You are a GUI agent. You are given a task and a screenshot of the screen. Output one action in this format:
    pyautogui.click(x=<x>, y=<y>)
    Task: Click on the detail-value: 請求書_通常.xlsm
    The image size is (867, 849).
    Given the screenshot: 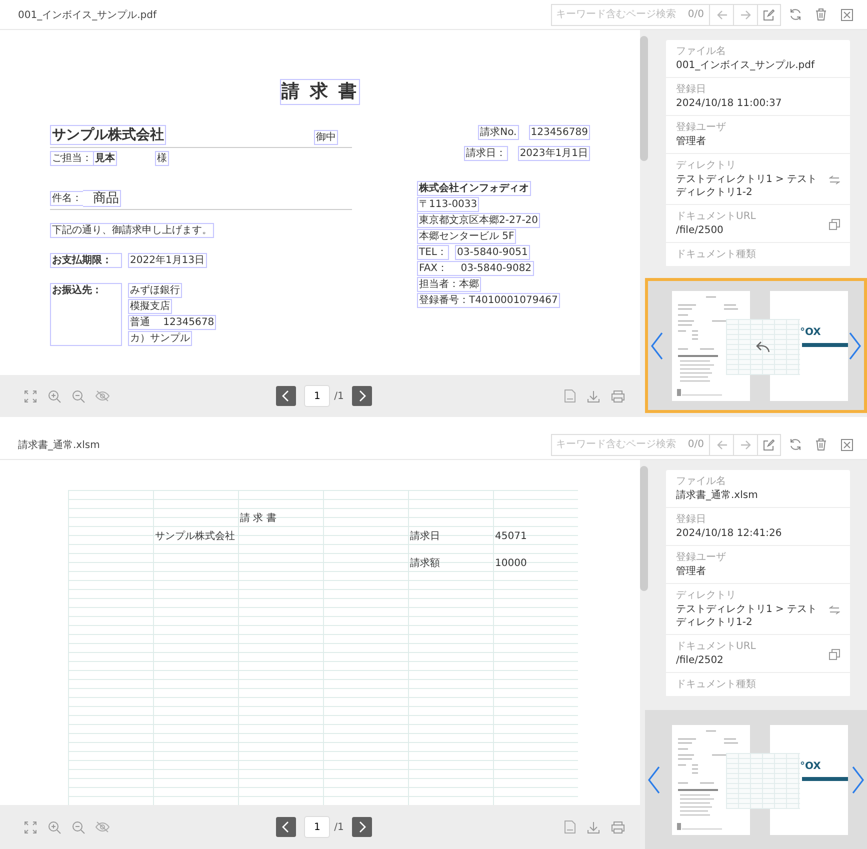 What is the action you would take?
    pyautogui.click(x=717, y=495)
    